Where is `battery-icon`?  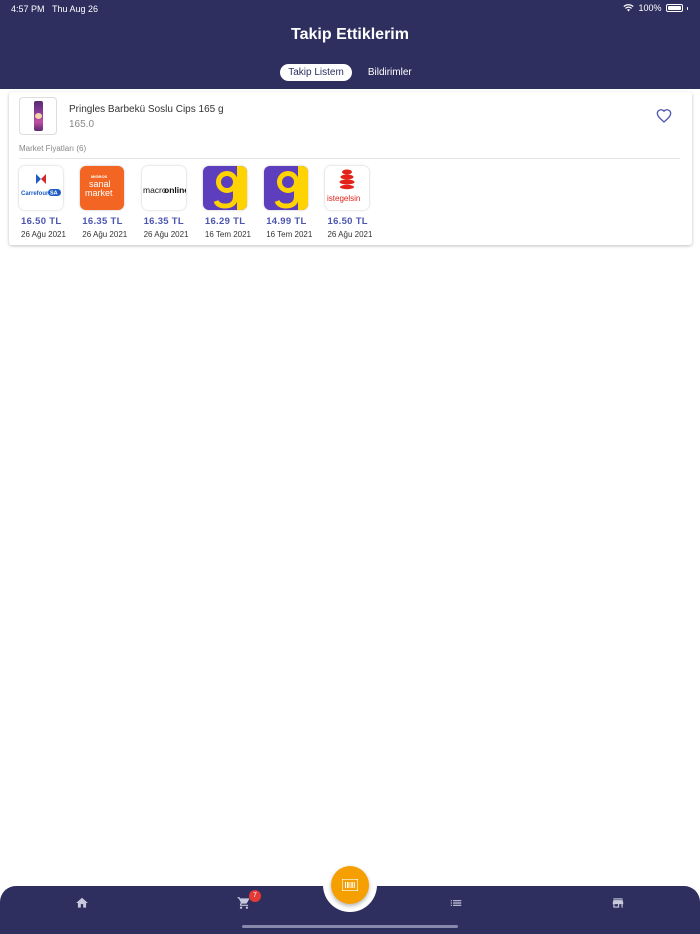
battery-icon is located at coordinates (674, 8).